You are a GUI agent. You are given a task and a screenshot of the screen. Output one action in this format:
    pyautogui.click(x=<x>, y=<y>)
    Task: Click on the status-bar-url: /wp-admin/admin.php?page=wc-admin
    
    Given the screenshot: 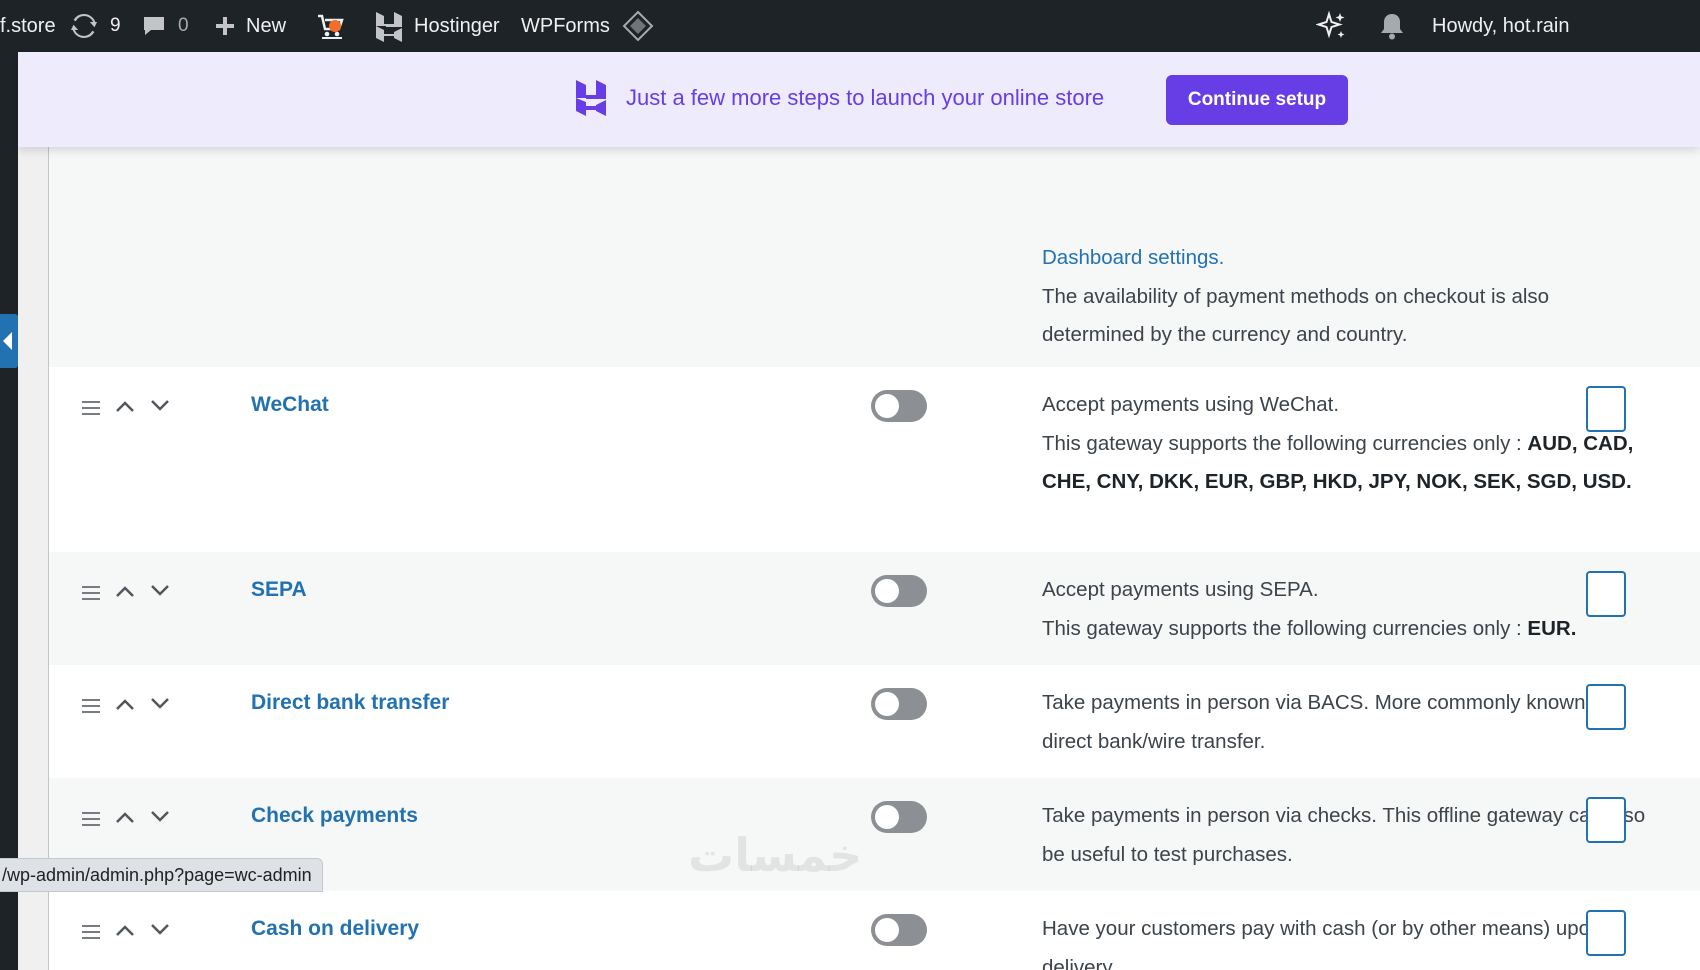 What is the action you would take?
    pyautogui.click(x=161, y=875)
    